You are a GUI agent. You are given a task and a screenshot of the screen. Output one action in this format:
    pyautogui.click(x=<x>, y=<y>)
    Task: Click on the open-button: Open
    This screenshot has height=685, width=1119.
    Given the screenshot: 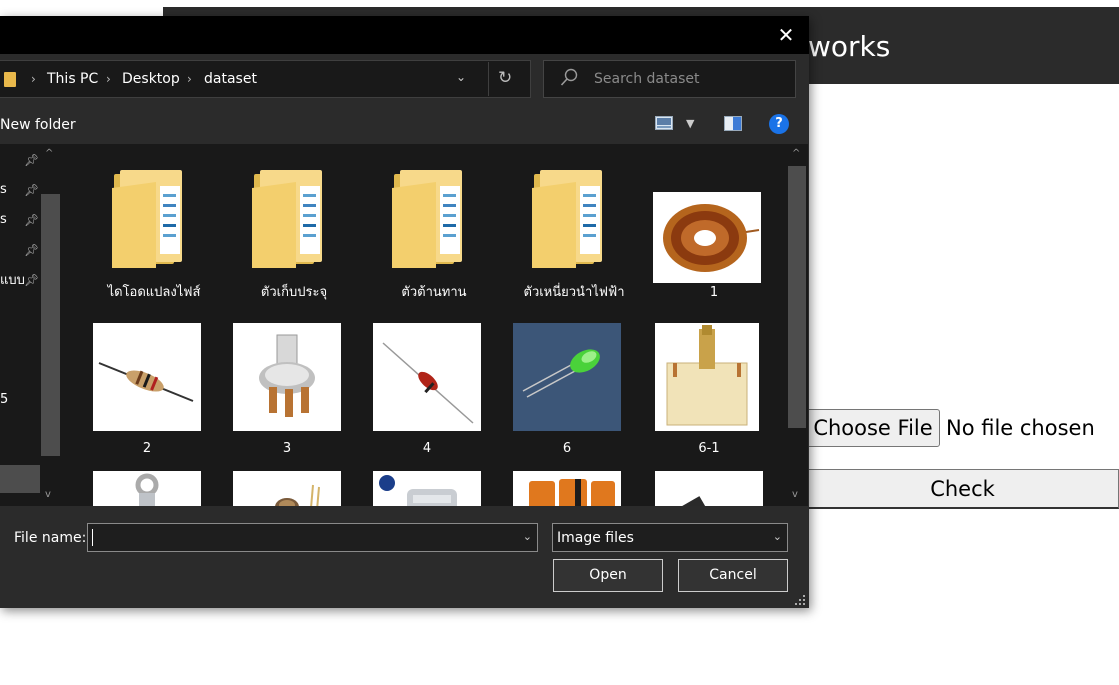 What is the action you would take?
    pyautogui.click(x=608, y=575)
    